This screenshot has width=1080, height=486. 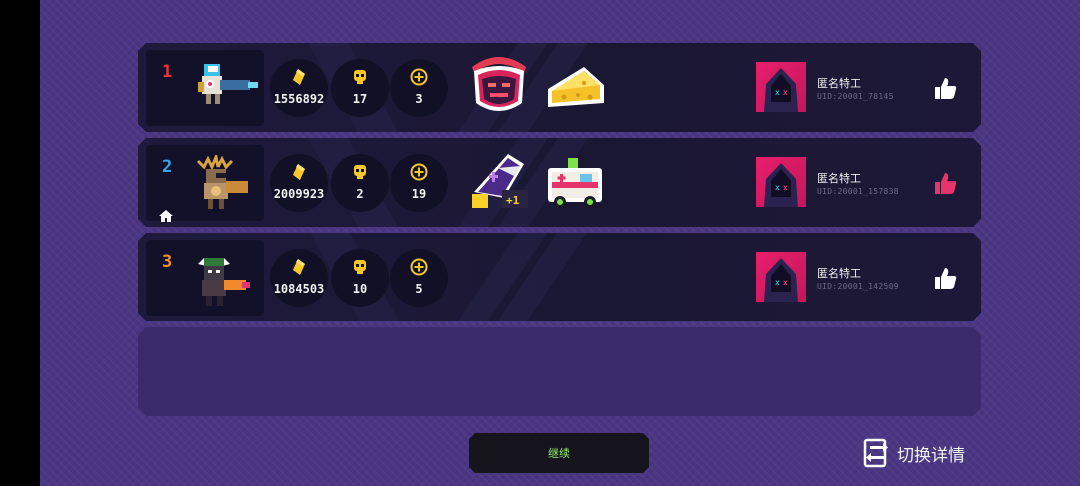 What do you see at coordinates (299, 183) in the screenshot?
I see `coin-stat: 2009923` at bounding box center [299, 183].